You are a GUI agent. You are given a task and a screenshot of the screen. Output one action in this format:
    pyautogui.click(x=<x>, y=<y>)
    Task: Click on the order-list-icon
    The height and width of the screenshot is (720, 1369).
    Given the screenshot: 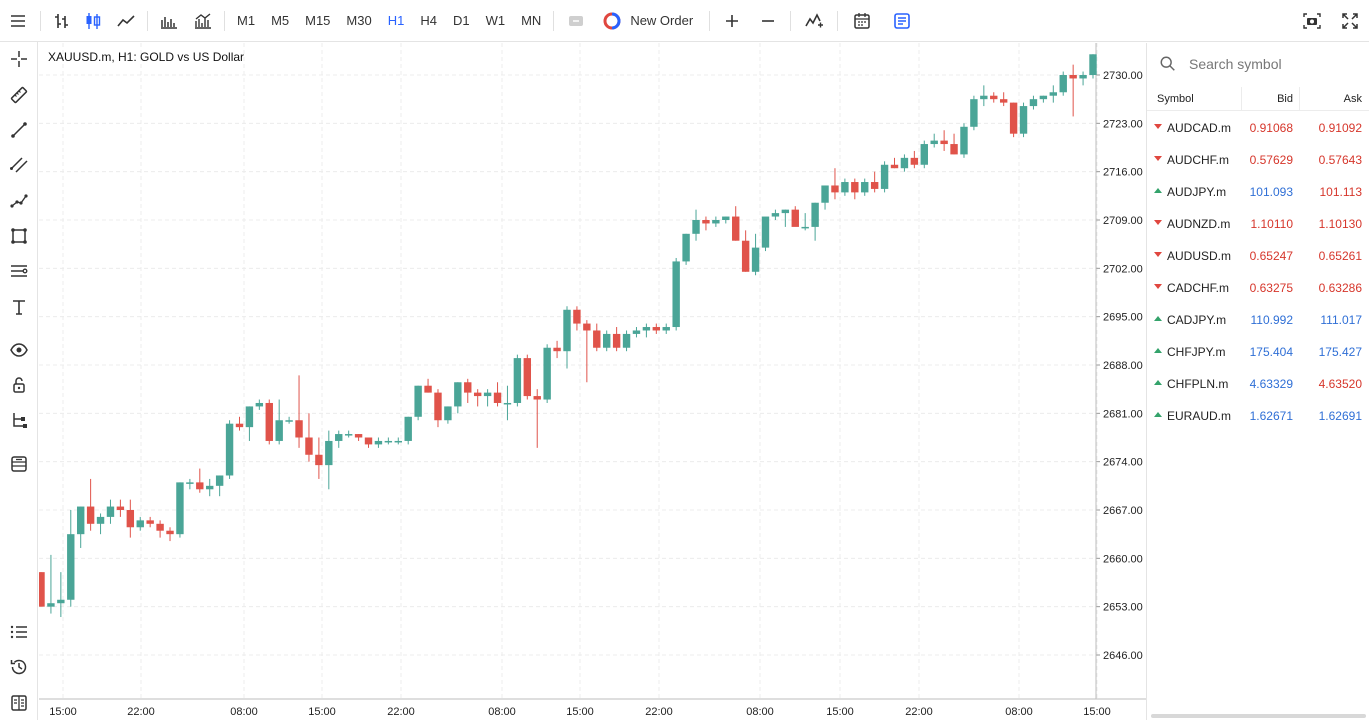 What is the action you would take?
    pyautogui.click(x=19, y=632)
    